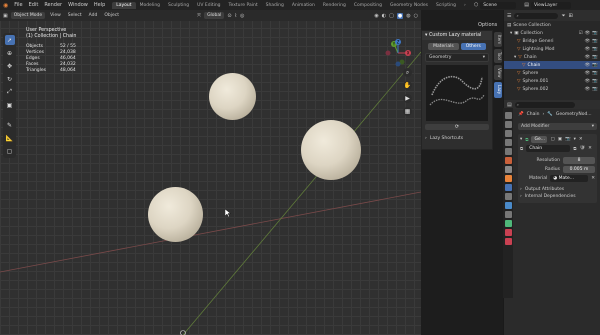 The width and height of the screenshot is (600, 335). What do you see at coordinates (508, 115) in the screenshot?
I see `tool-tab-icon` at bounding box center [508, 115].